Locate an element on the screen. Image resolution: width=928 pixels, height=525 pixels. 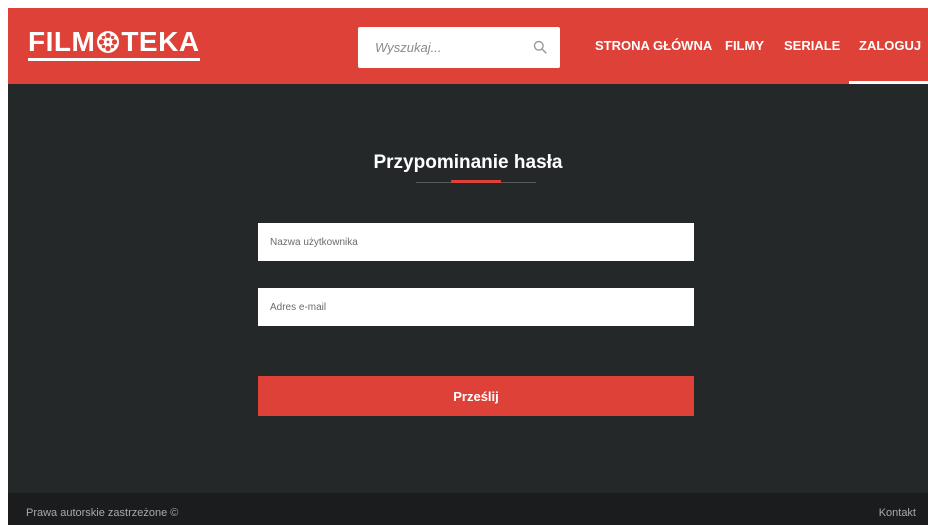
logo-underline is located at coordinates (114, 59).